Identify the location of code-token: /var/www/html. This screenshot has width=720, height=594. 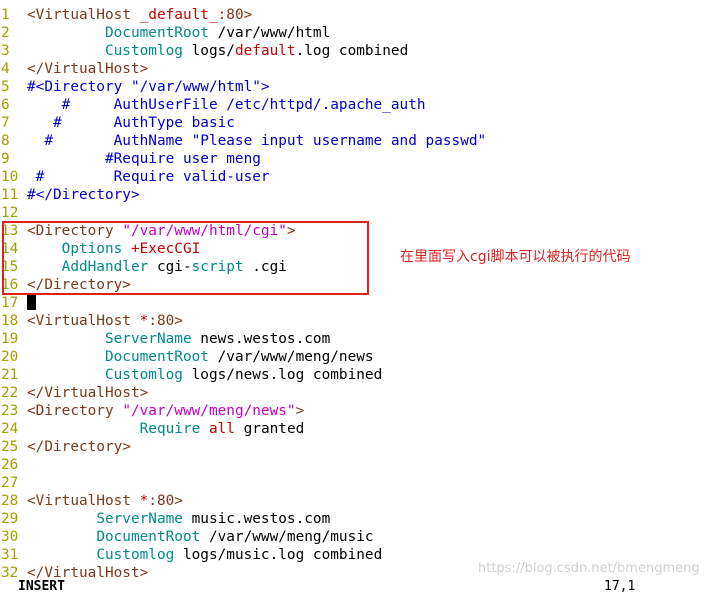
(269, 33).